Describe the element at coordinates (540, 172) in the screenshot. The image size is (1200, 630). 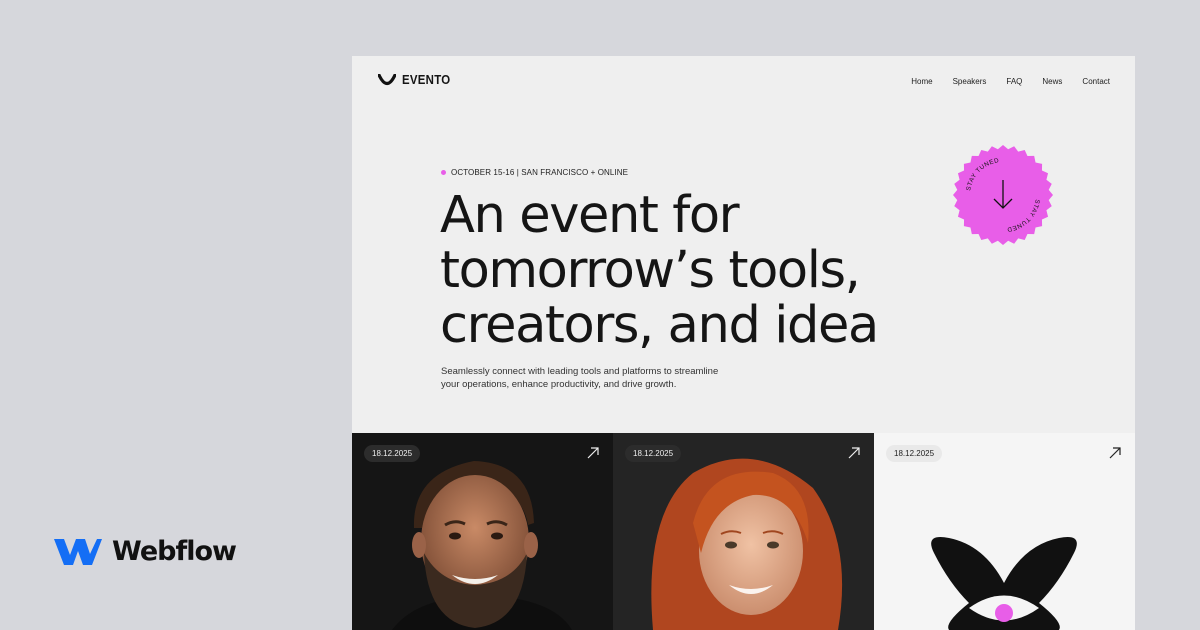
I see `event-date-location: OCTOBER 15-16 | SAN FRANCISCO + ONLINE` at that location.